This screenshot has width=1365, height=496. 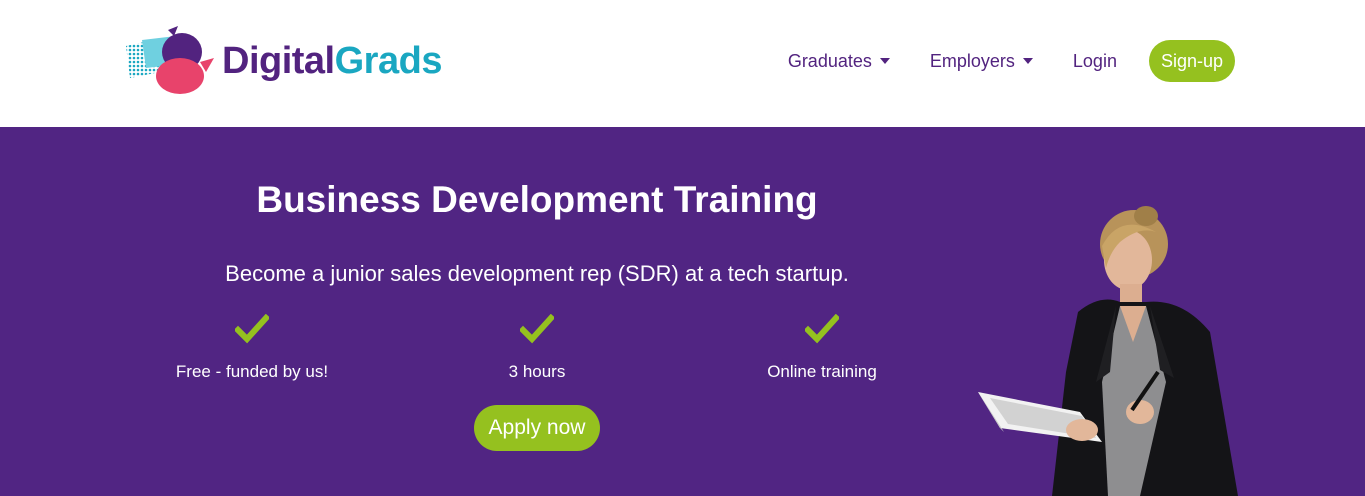 What do you see at coordinates (1191, 61) in the screenshot?
I see `signup-button: Sign-up` at bounding box center [1191, 61].